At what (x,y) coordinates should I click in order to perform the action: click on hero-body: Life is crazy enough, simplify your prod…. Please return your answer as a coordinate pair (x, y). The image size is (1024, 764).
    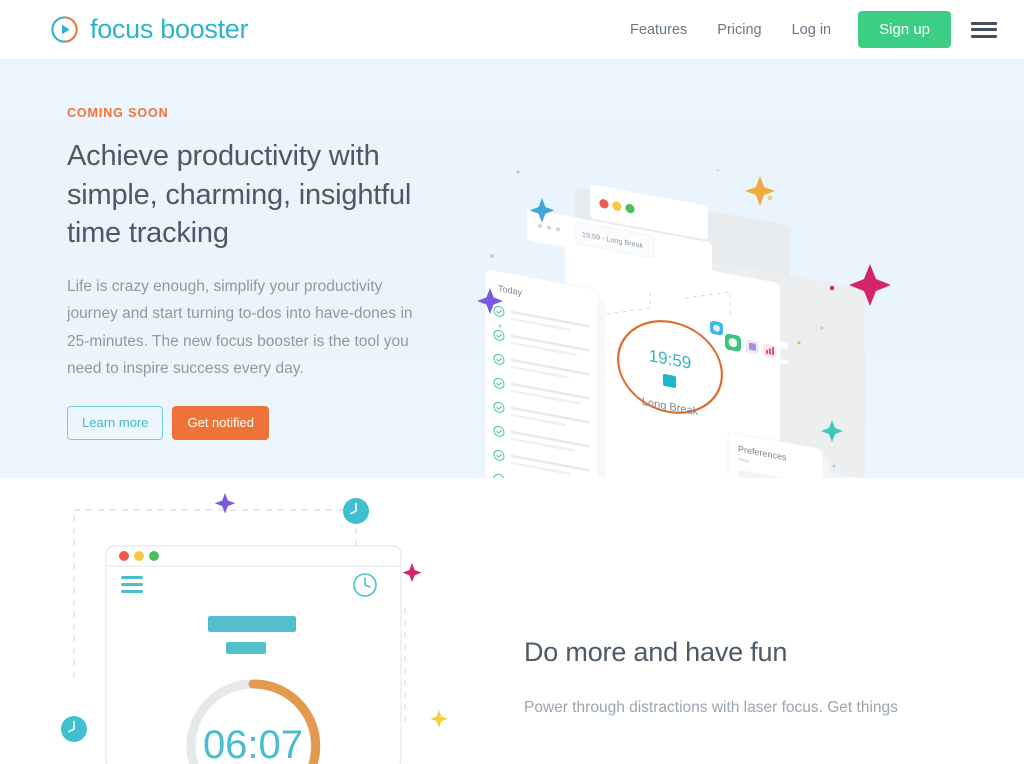
    Looking at the image, I should click on (240, 327).